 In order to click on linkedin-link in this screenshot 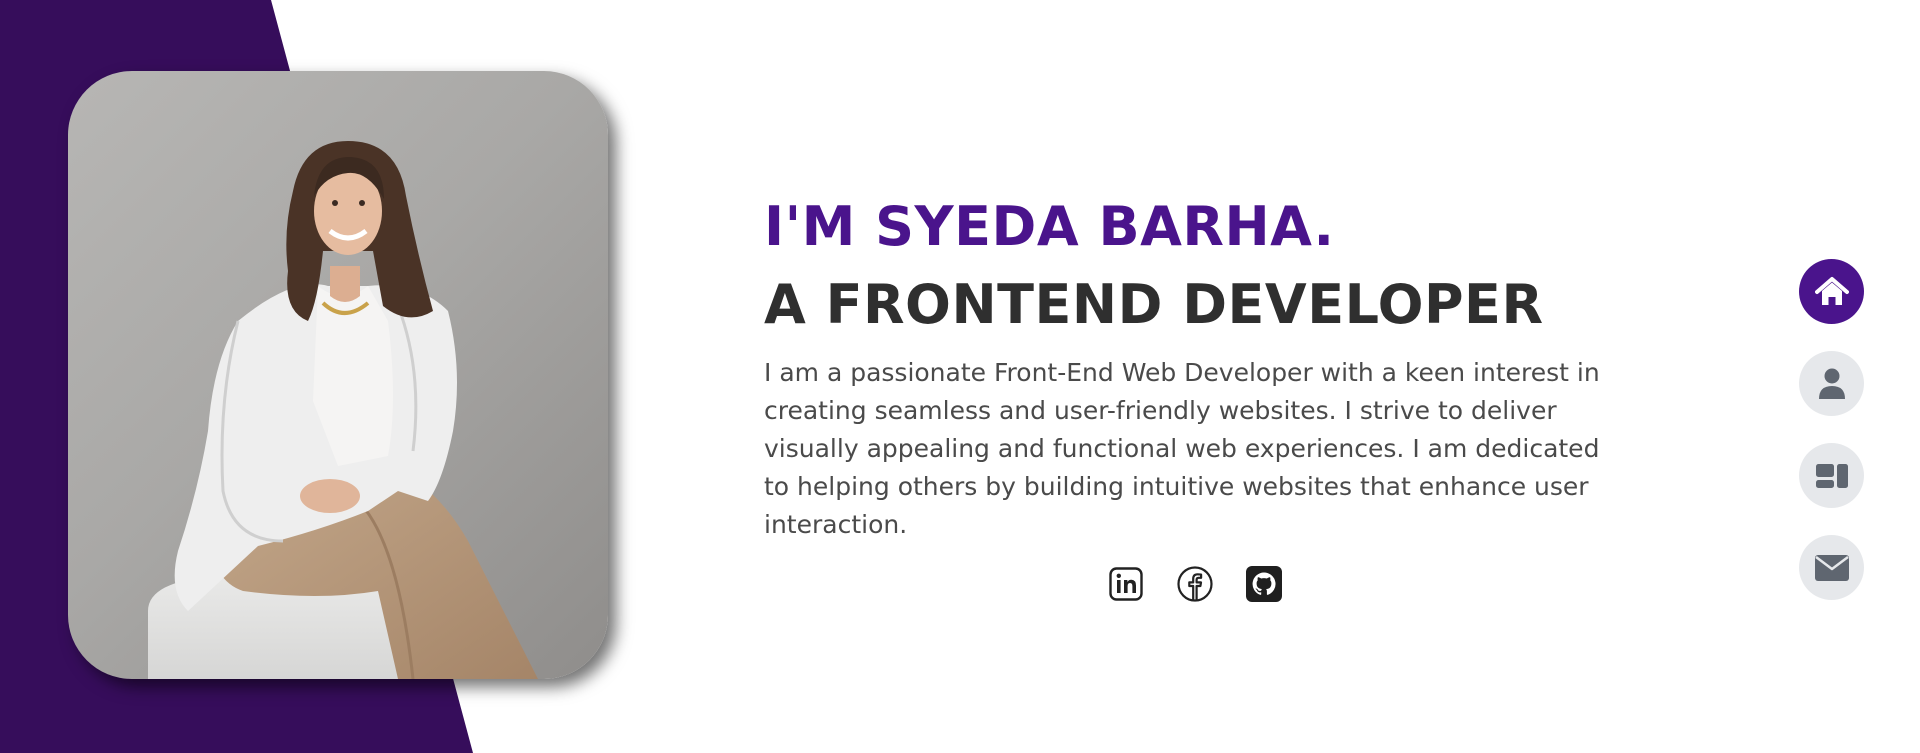, I will do `click(1126, 584)`.